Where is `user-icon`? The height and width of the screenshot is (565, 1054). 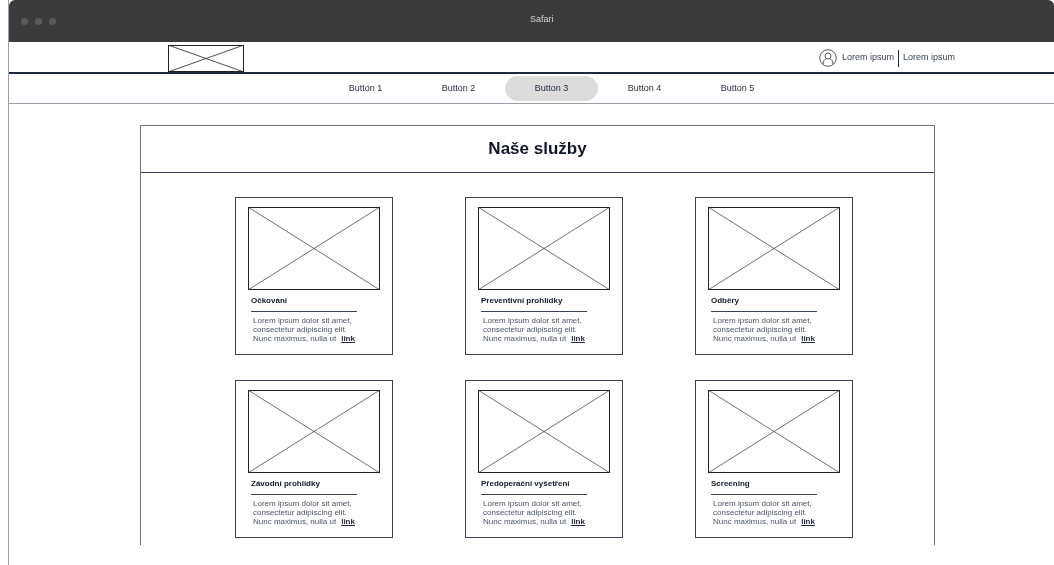 user-icon is located at coordinates (828, 58).